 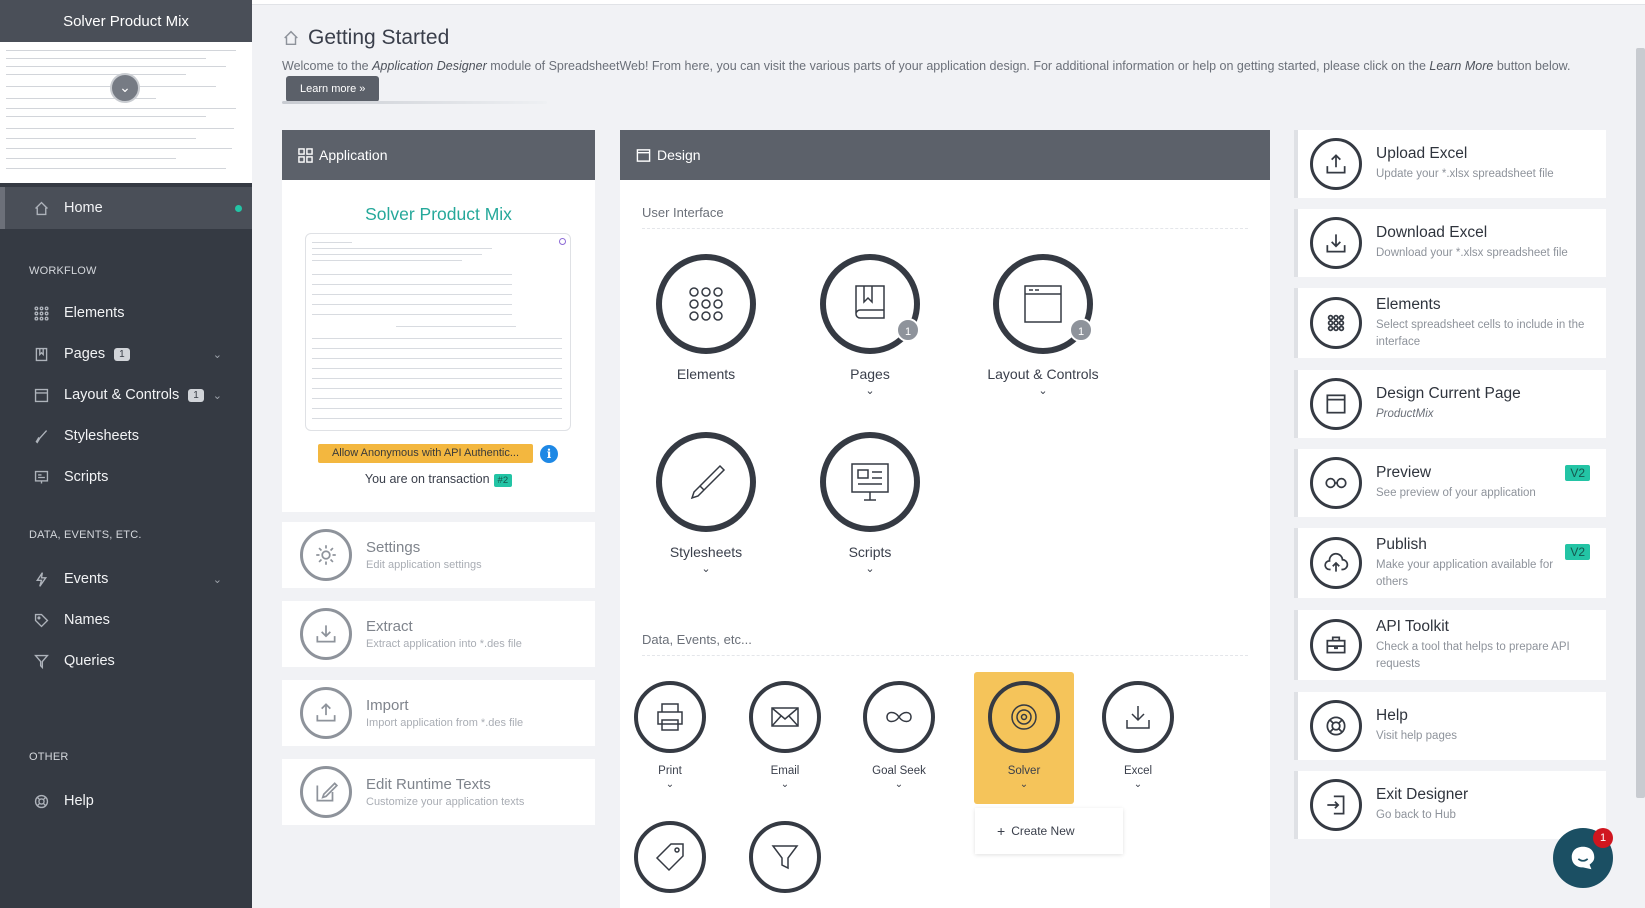 What do you see at coordinates (101, 436) in the screenshot?
I see `sidebar-item-label: Stylesheets` at bounding box center [101, 436].